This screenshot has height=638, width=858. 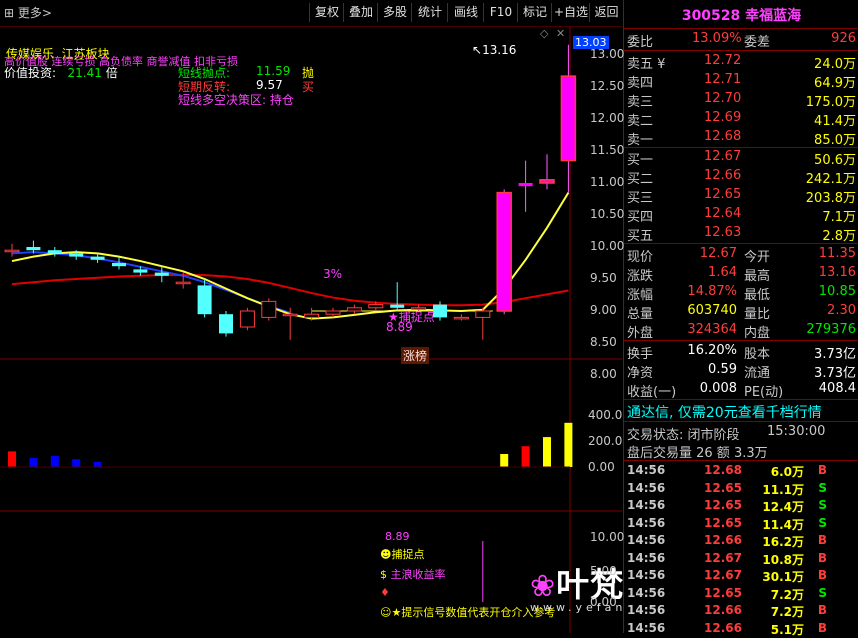 What do you see at coordinates (835, 354) in the screenshot?
I see `stat-value: 3.73亿` at bounding box center [835, 354].